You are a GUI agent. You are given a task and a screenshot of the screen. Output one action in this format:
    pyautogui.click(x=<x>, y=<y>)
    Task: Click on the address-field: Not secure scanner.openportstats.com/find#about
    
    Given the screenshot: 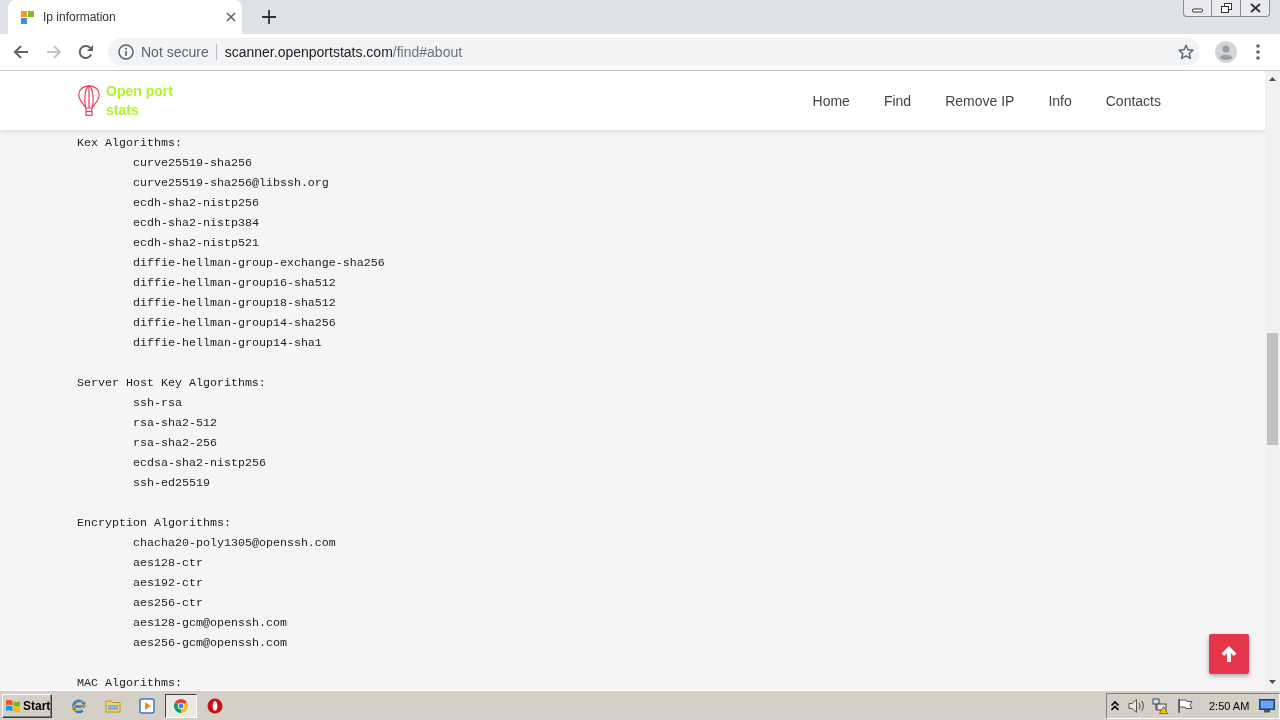 What is the action you would take?
    pyautogui.click(x=654, y=52)
    